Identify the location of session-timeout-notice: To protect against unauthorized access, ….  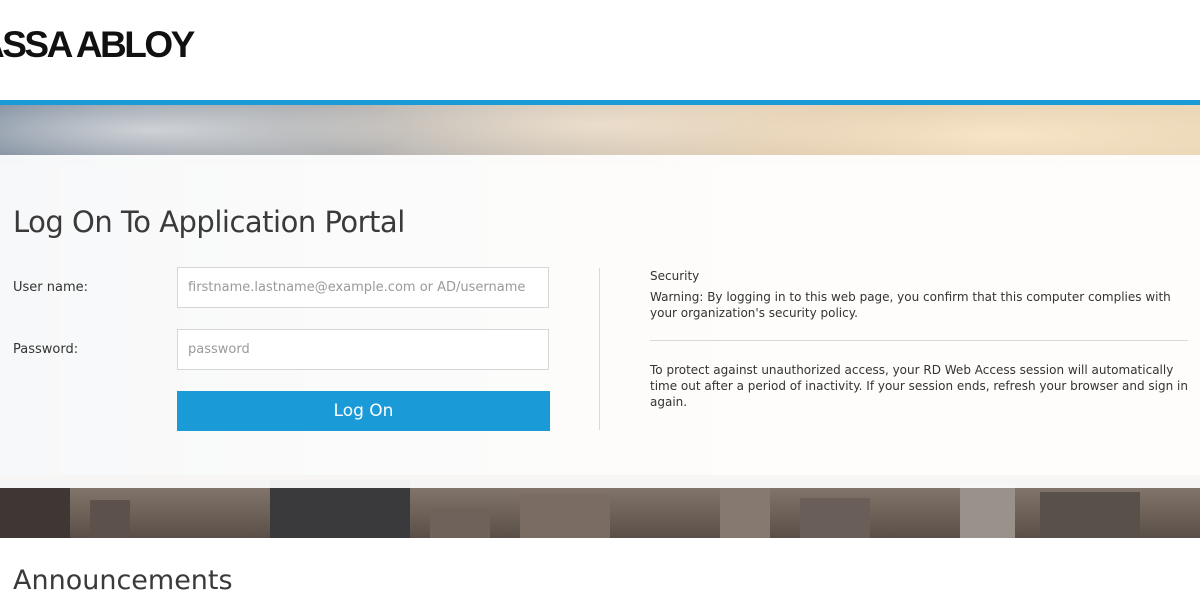
(919, 386).